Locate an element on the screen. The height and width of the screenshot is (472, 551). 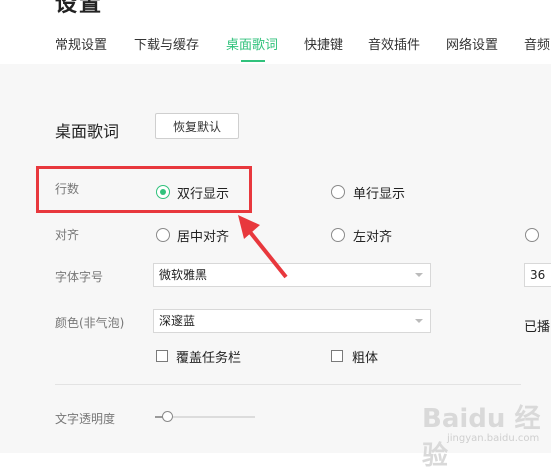
color-select: 深邃蓝 is located at coordinates (292, 321).